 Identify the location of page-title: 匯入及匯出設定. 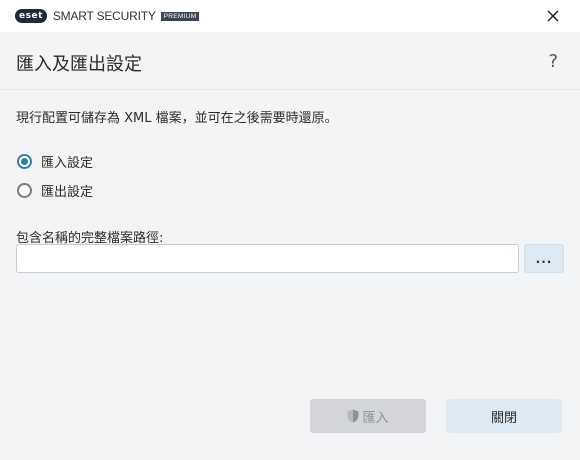
(79, 64).